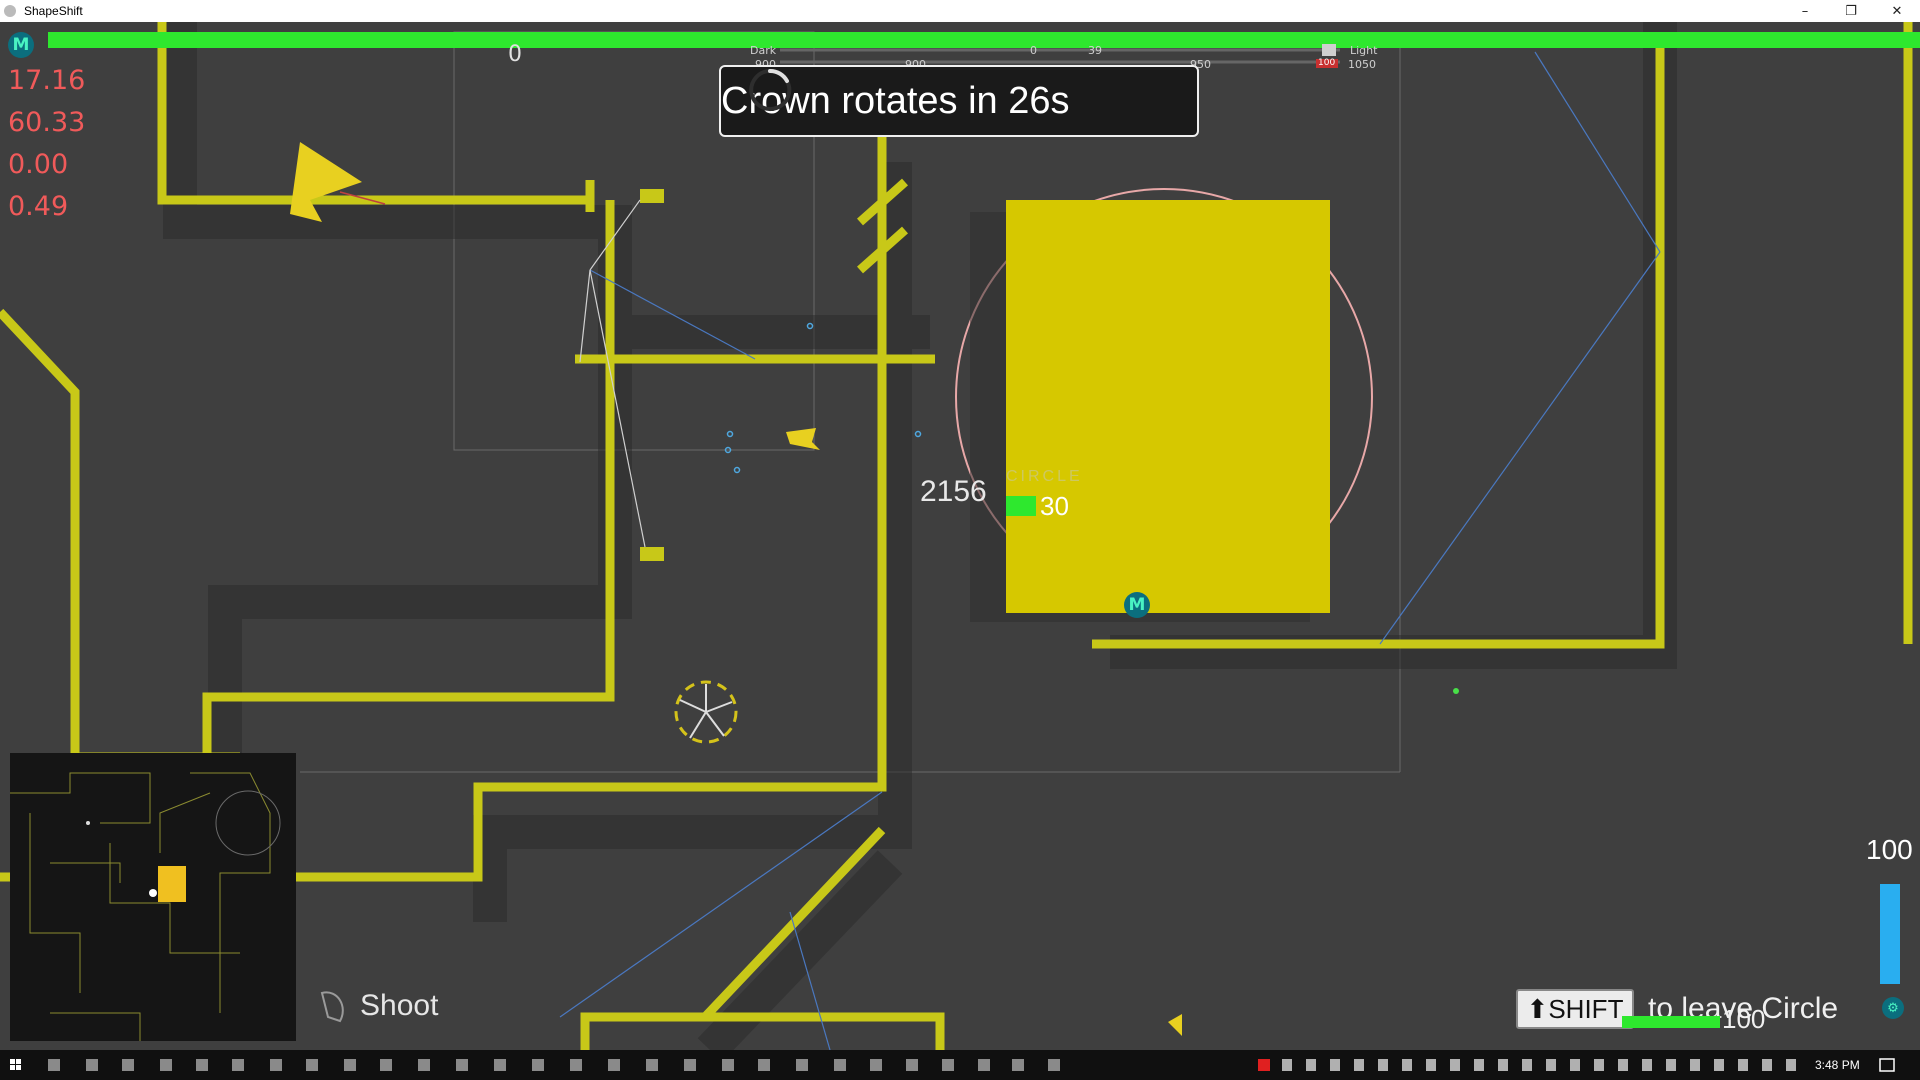 Image resolution: width=1920 pixels, height=1080 pixels. What do you see at coordinates (1889, 849) in the screenshot?
I see `ammo-value: 100` at bounding box center [1889, 849].